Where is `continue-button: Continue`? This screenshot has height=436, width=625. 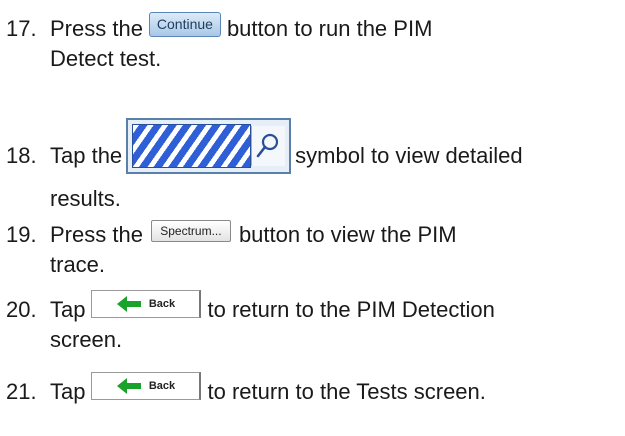
continue-button: Continue is located at coordinates (184, 24).